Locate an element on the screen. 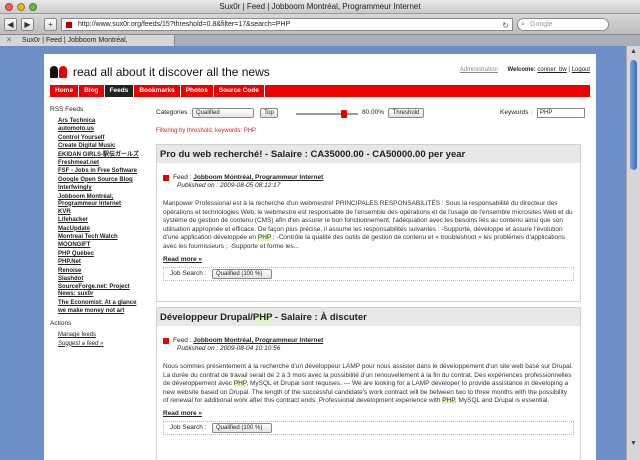 The image size is (640, 460). nav-source-code: Source Code is located at coordinates (239, 91).